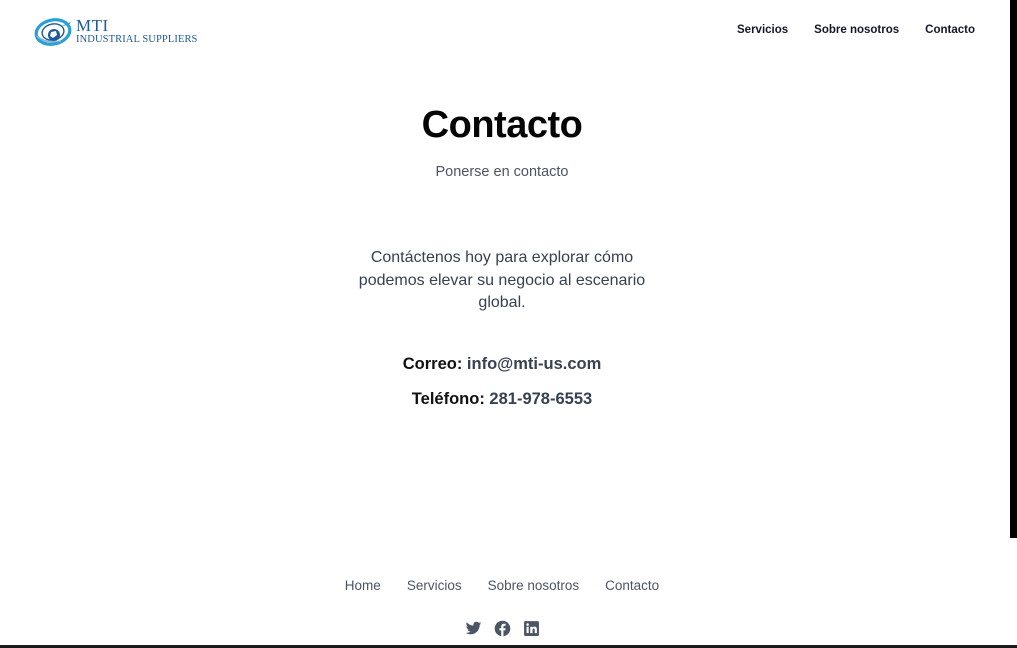  What do you see at coordinates (473, 628) in the screenshot?
I see `twitter-icon` at bounding box center [473, 628].